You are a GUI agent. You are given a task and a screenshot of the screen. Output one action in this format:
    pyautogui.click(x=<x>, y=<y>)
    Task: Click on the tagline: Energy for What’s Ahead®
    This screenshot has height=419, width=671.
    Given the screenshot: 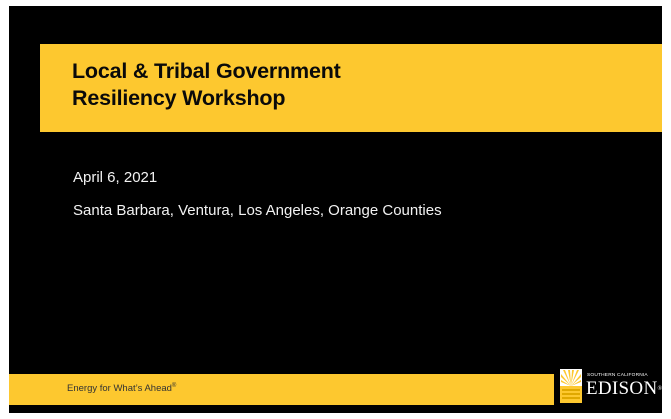 What is the action you would take?
    pyautogui.click(x=121, y=388)
    